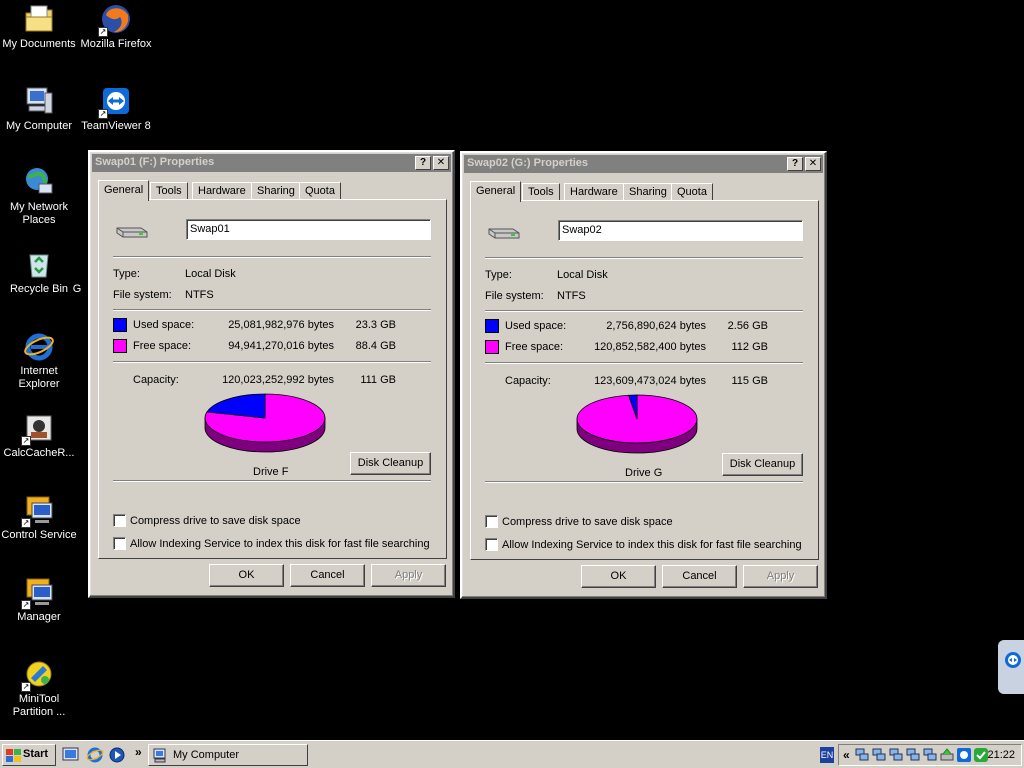 This screenshot has width=1024, height=768. What do you see at coordinates (650, 347) in the screenshot?
I see `free-space-bytes: 120,852,582,400 bytes` at bounding box center [650, 347].